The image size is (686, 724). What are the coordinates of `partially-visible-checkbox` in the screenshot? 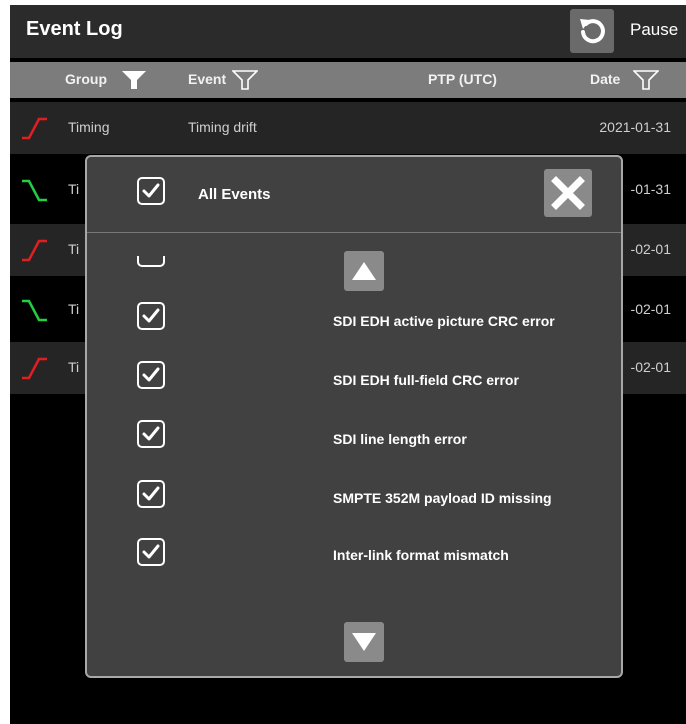 It's located at (151, 262).